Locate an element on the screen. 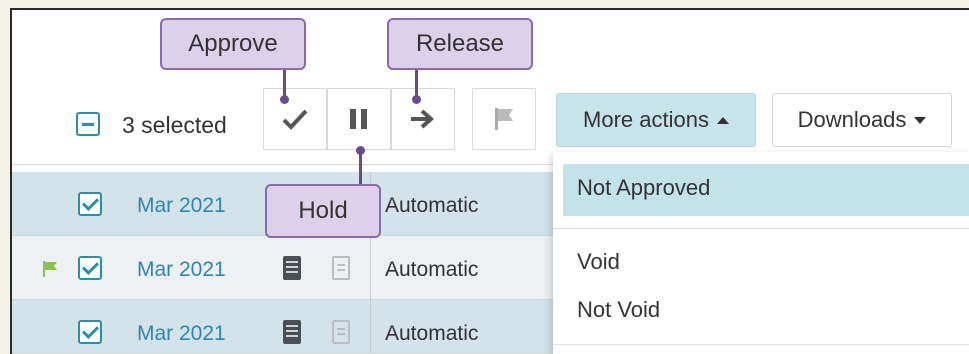 This screenshot has width=969, height=354. approve-button is located at coordinates (295, 119).